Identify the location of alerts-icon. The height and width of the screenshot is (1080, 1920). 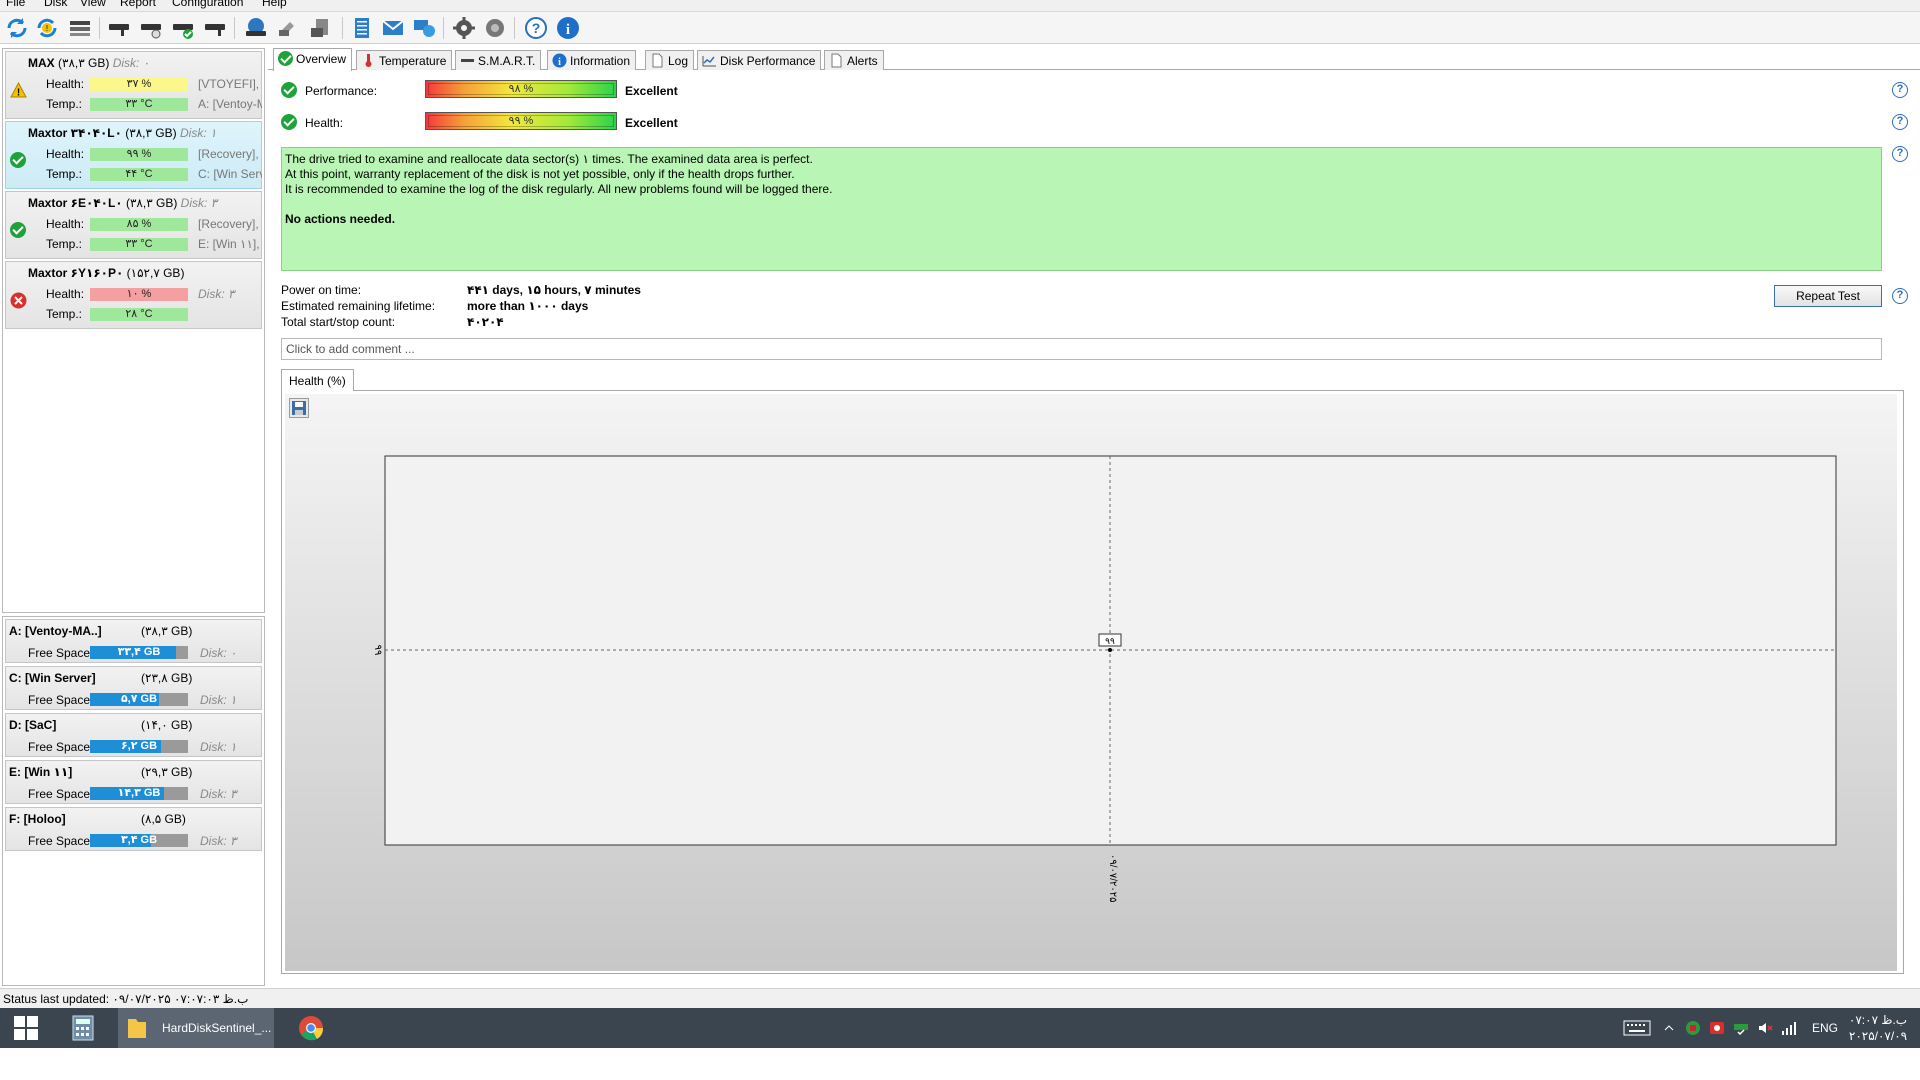
(836, 60).